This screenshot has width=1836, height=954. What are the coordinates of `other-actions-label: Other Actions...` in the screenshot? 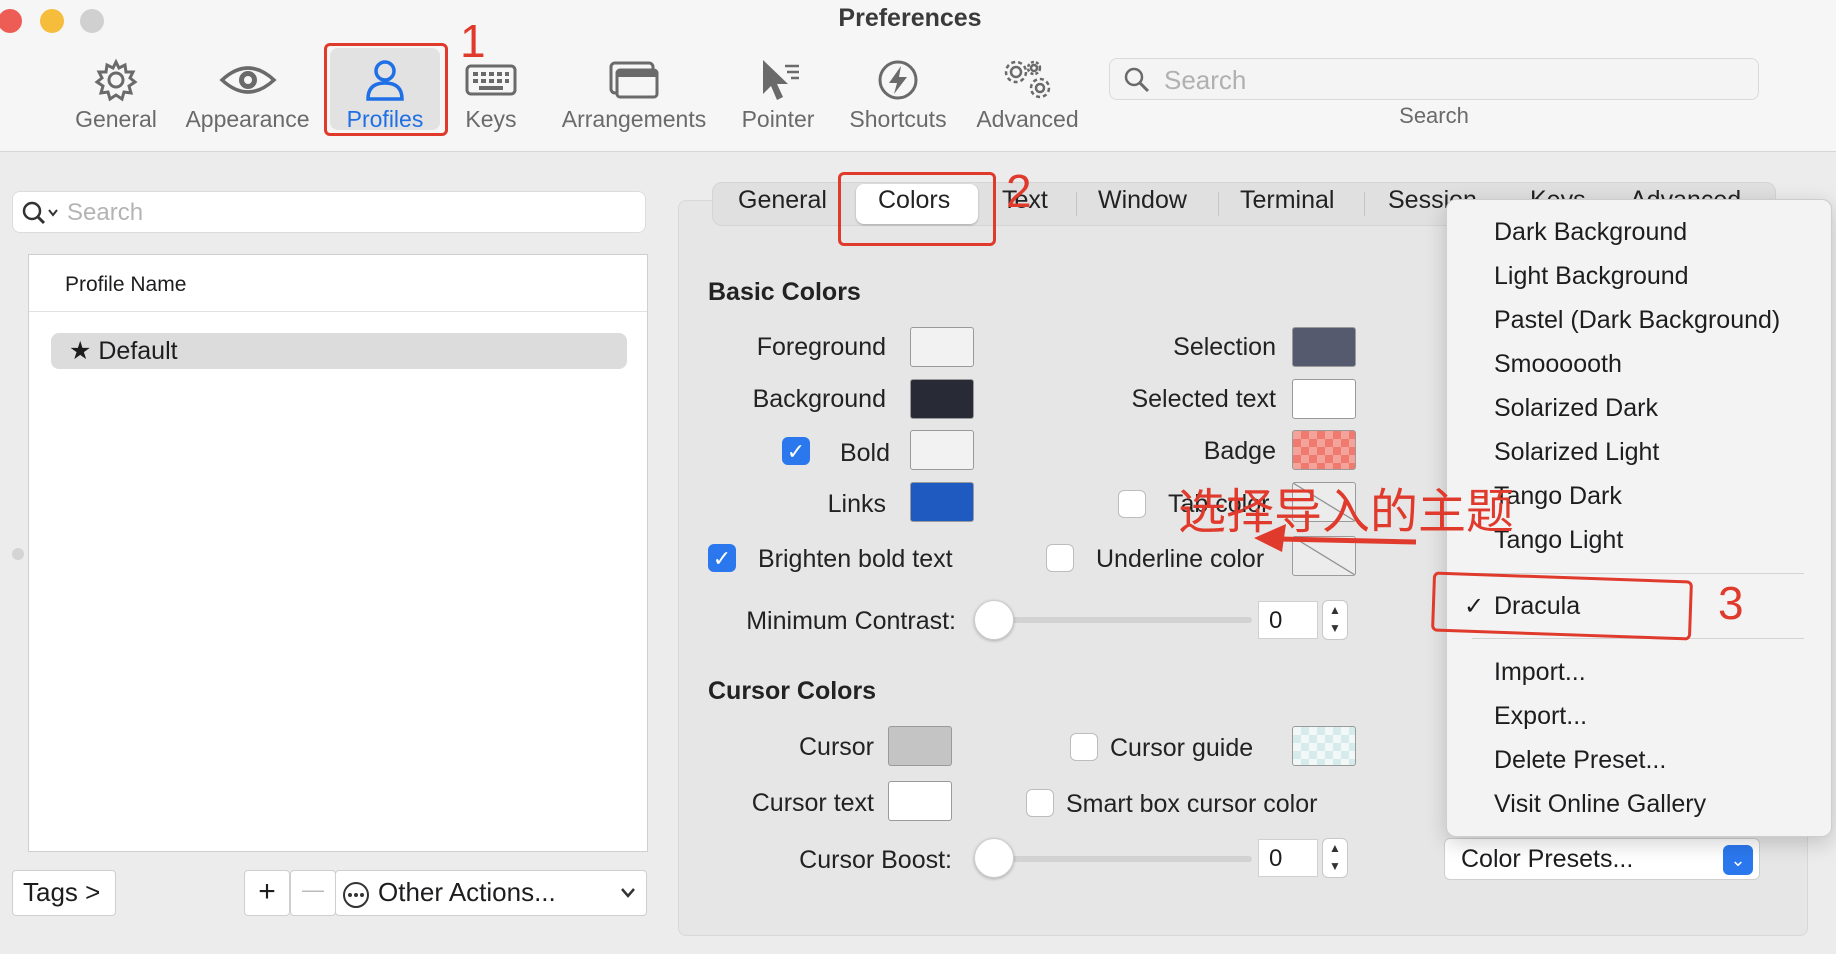 It's located at (467, 892).